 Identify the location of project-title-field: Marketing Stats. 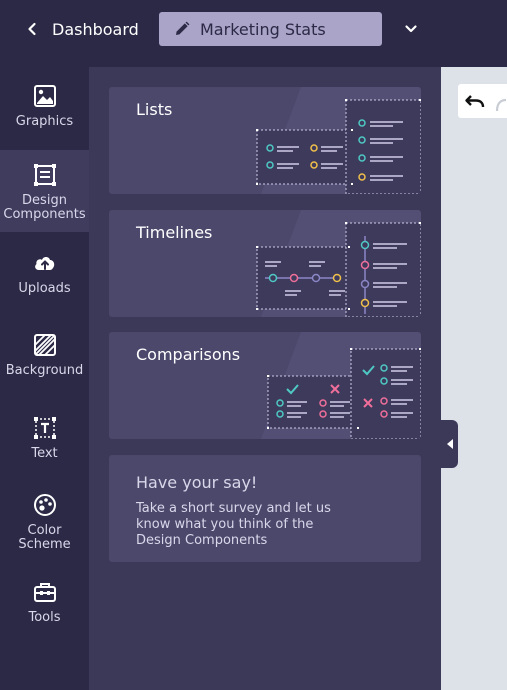
(270, 29).